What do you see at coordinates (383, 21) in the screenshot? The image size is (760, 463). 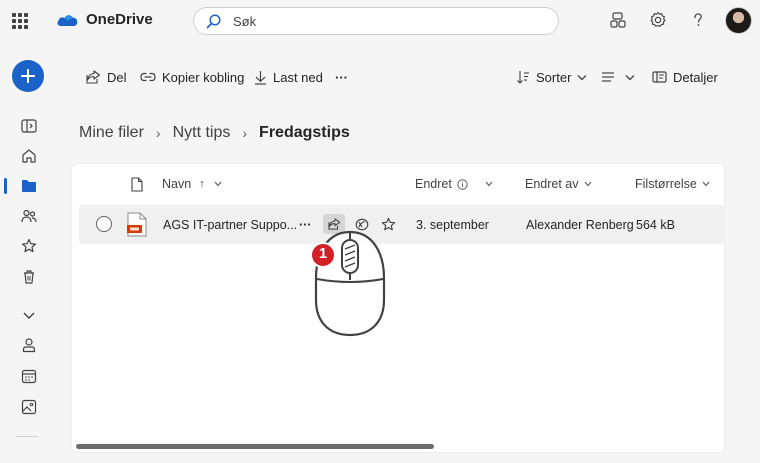 I see `search-input` at bounding box center [383, 21].